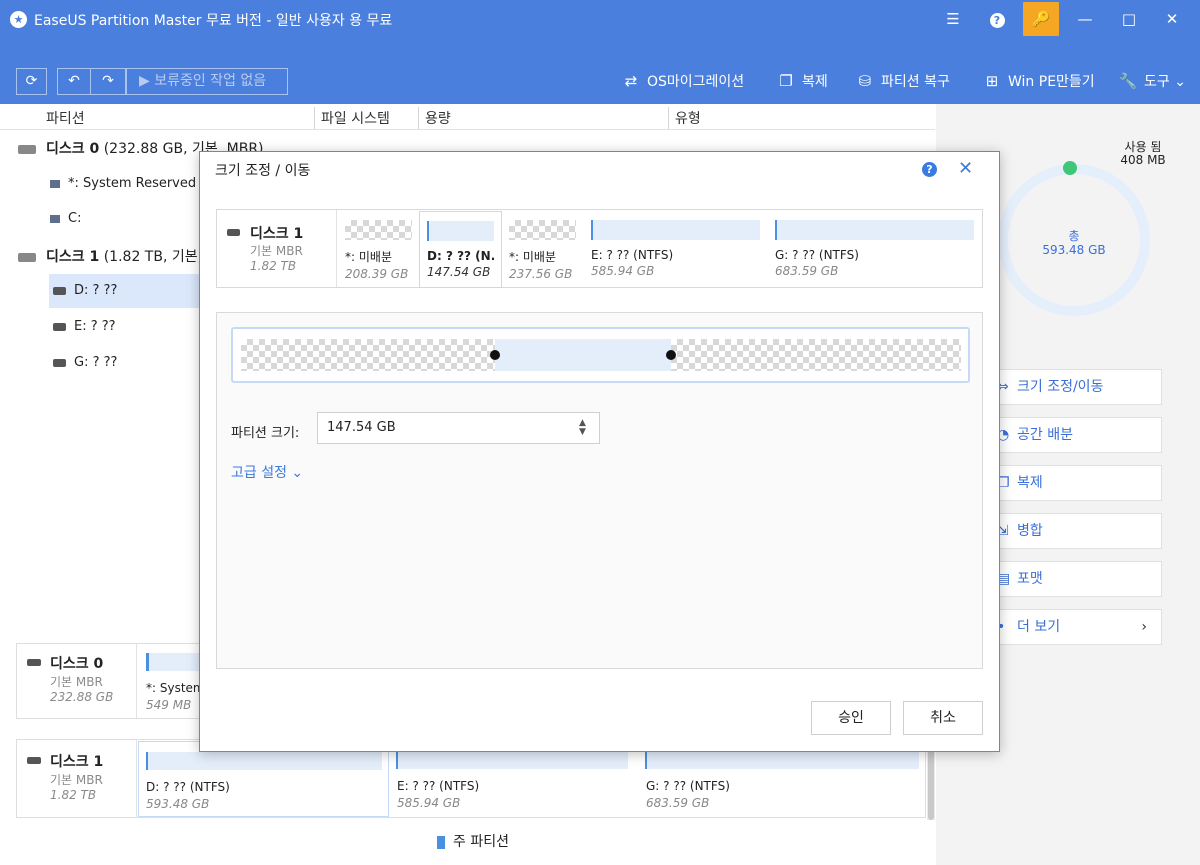 Image resolution: width=1200 pixels, height=865 pixels. Describe the element at coordinates (123, 184) in the screenshot. I see `partition-row-system-reserved: *: System Reserved` at that location.